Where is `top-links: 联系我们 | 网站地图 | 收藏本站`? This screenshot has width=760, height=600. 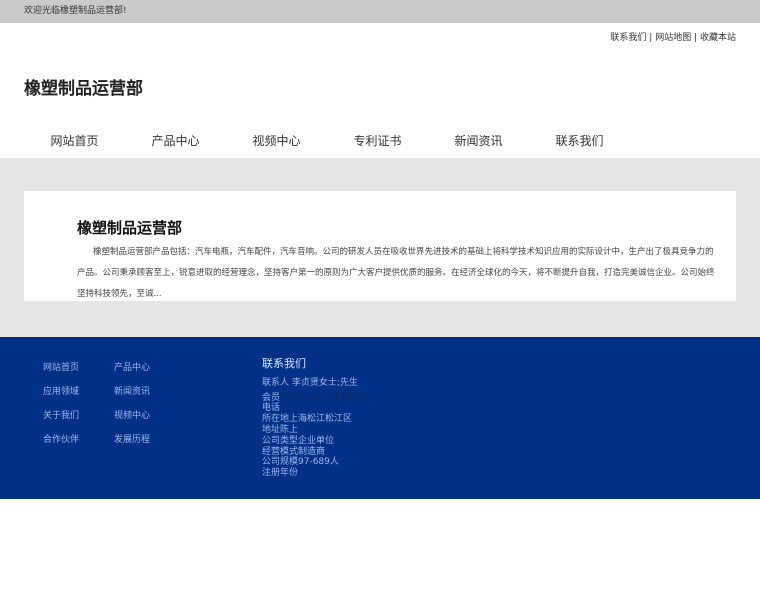
top-links: 联系我们 | 网站地图 | 收藏本站 is located at coordinates (673, 38).